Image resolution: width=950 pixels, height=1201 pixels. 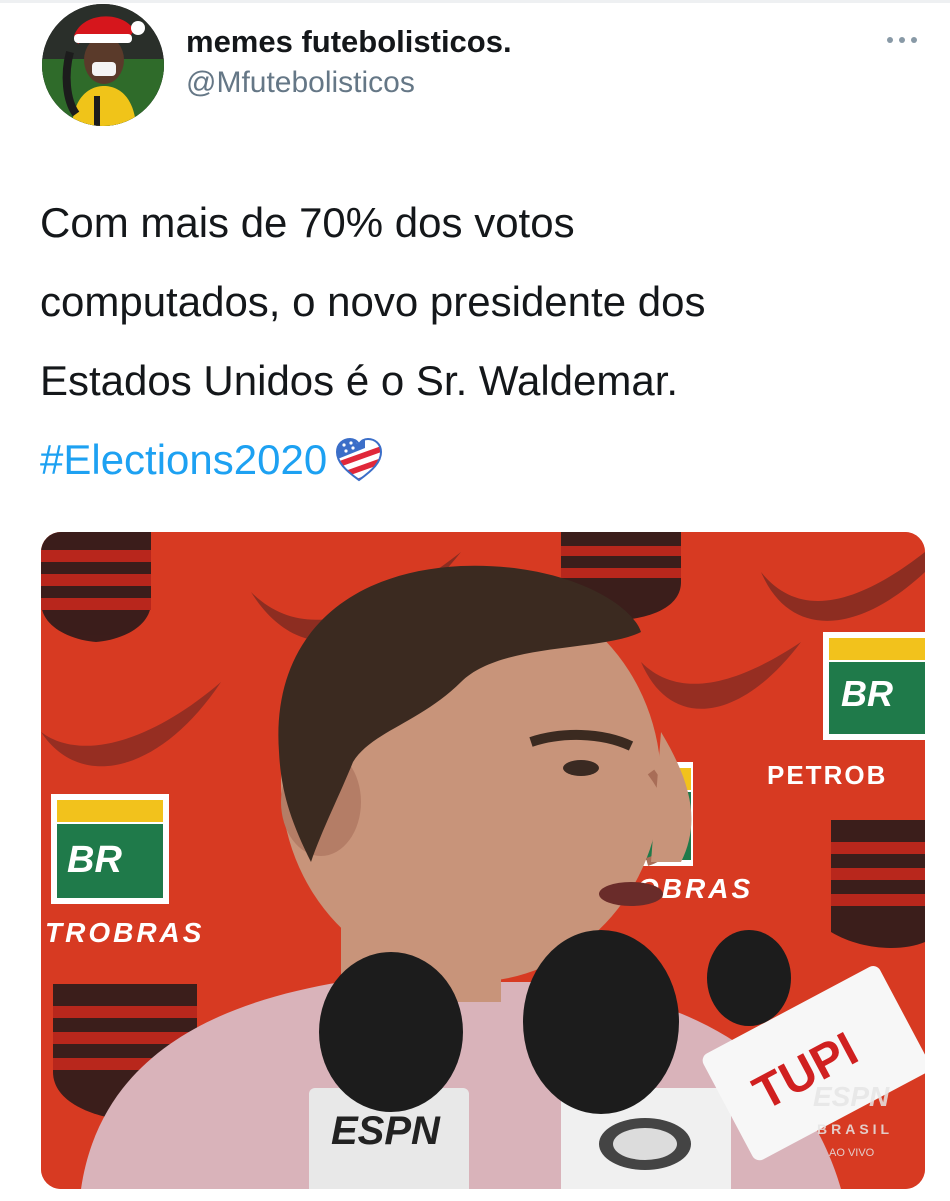 I want to click on avatar-image, so click(x=103, y=65).